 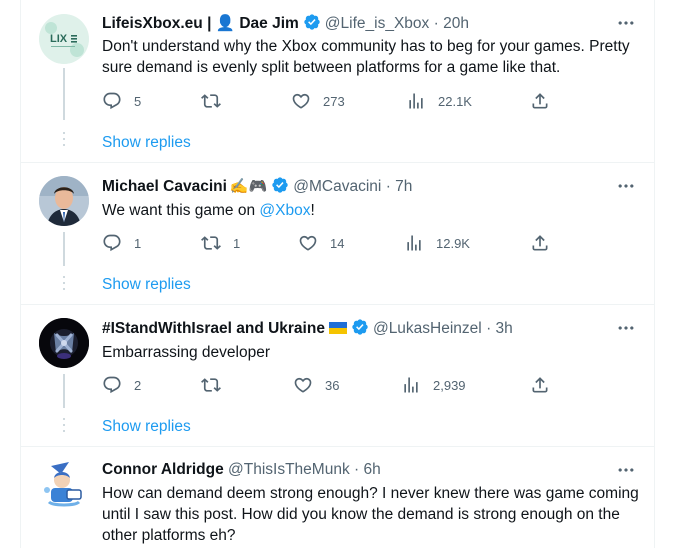 I want to click on tweet-header: Connor Aldridge @ThisIsTheMunk · 6h, so click(x=241, y=470).